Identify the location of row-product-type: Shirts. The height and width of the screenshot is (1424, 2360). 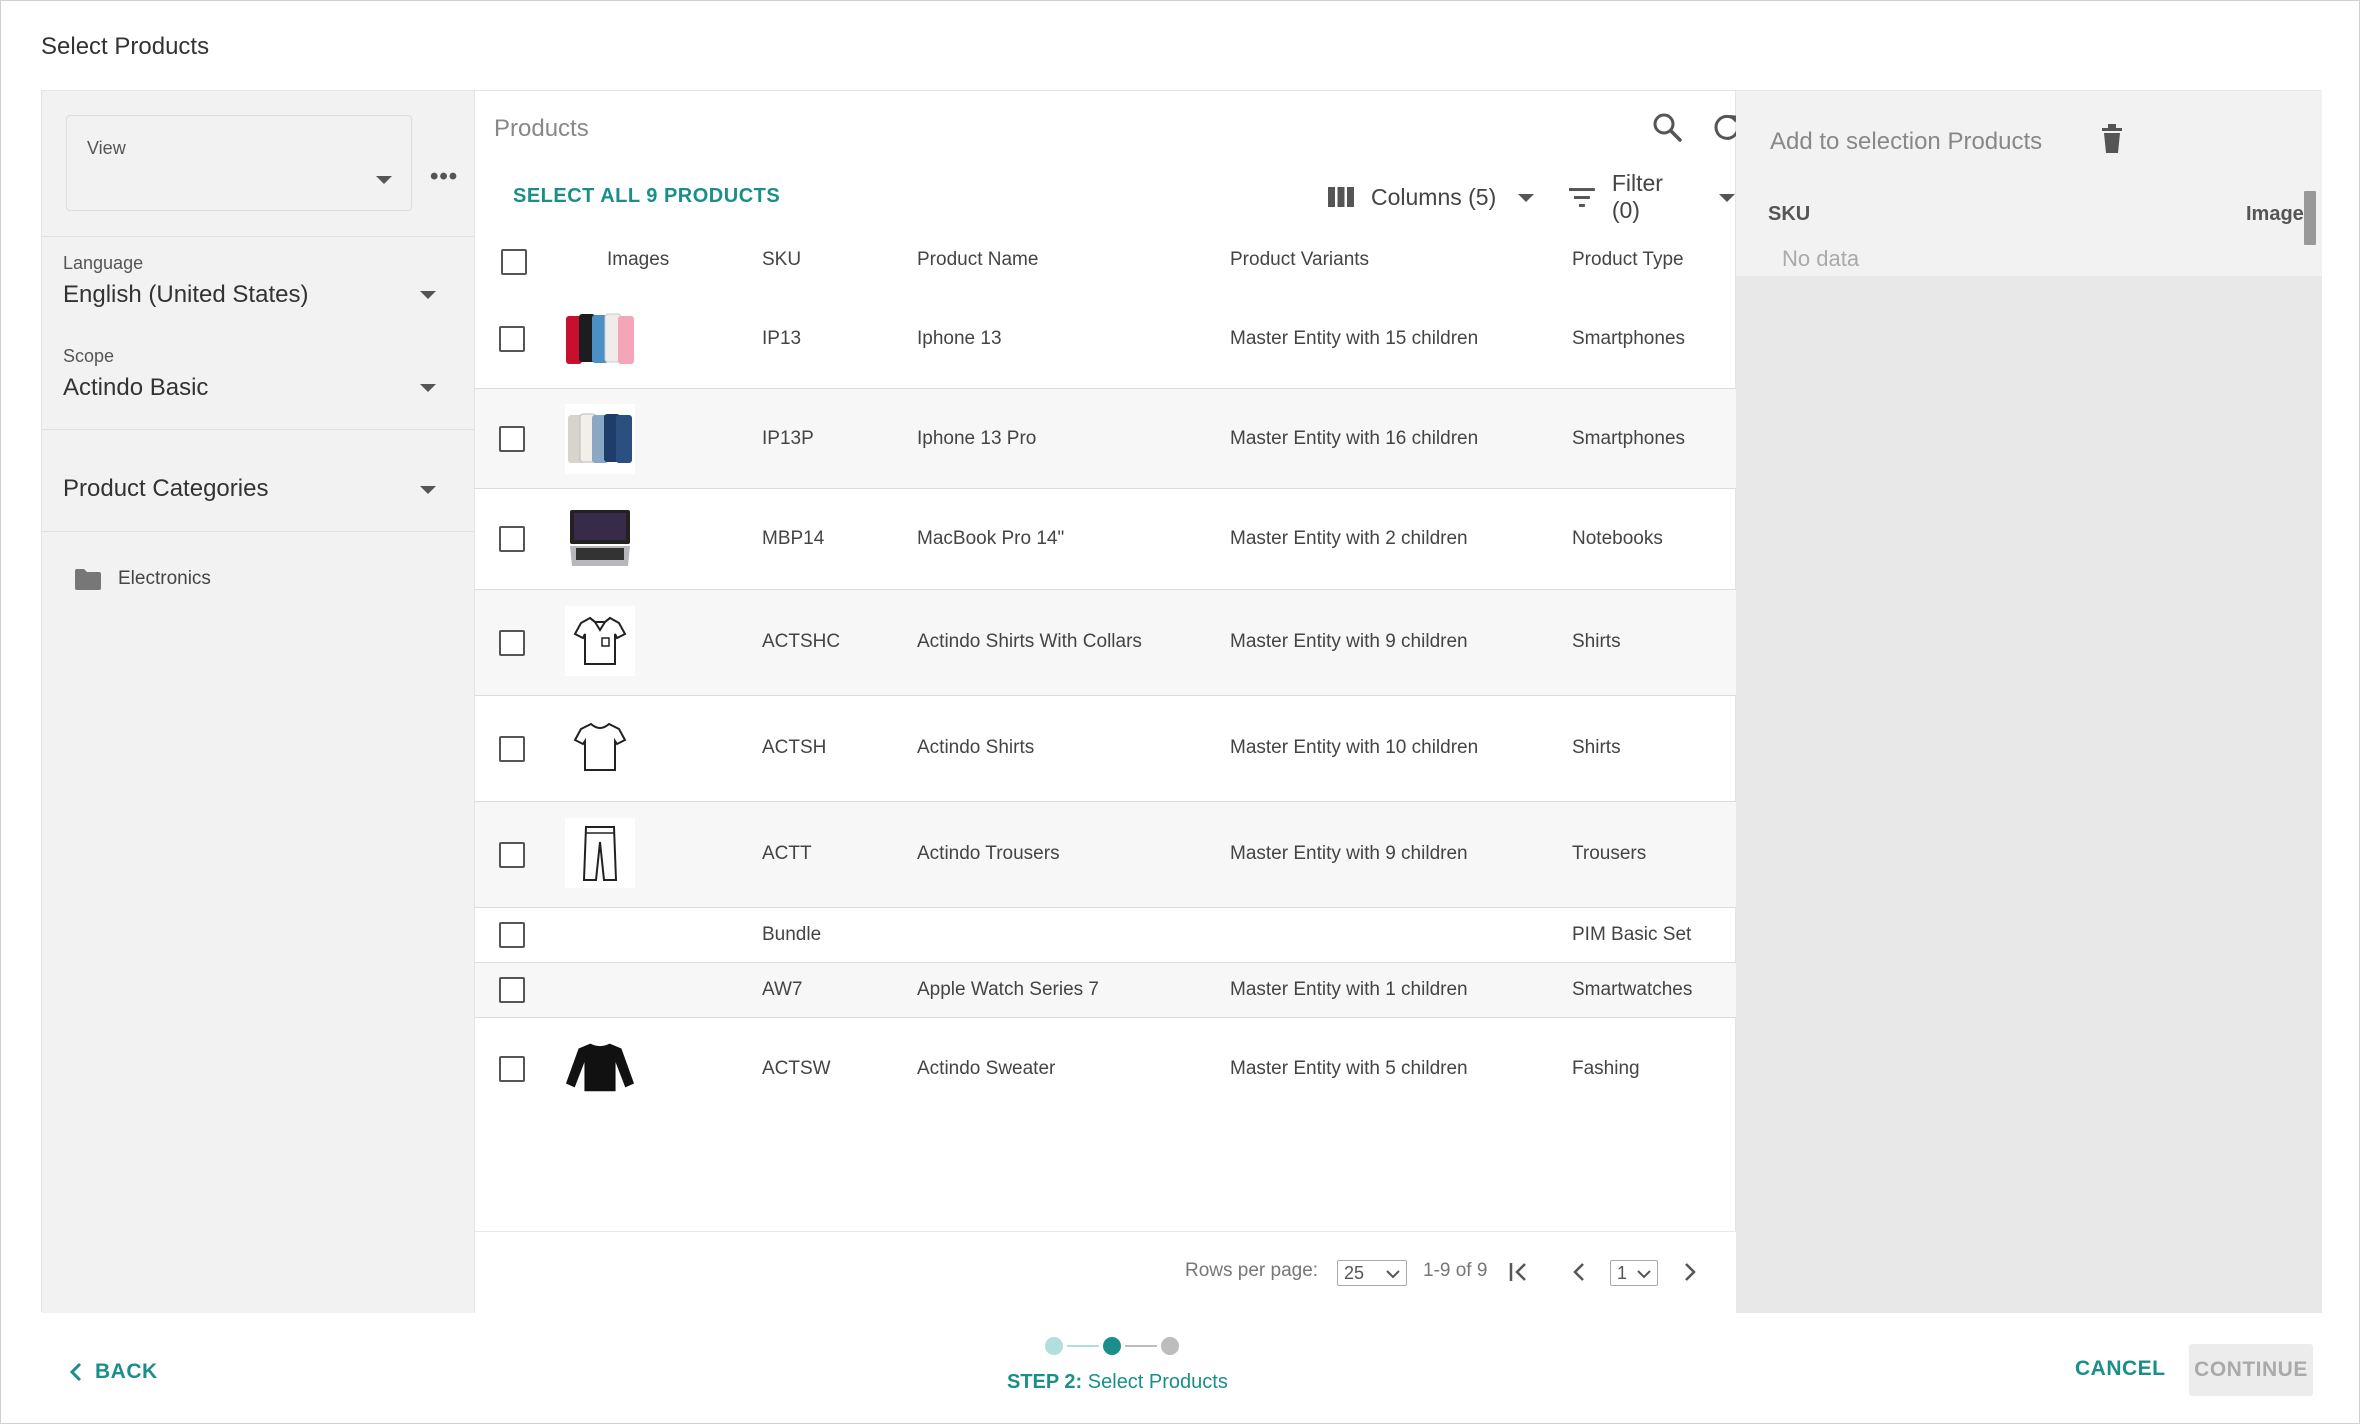
(1596, 747).